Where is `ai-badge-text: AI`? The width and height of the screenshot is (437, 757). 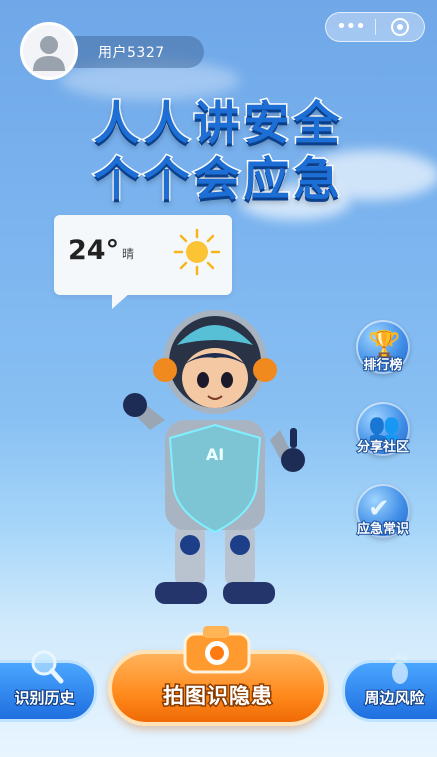
ai-badge-text: AI is located at coordinates (215, 454).